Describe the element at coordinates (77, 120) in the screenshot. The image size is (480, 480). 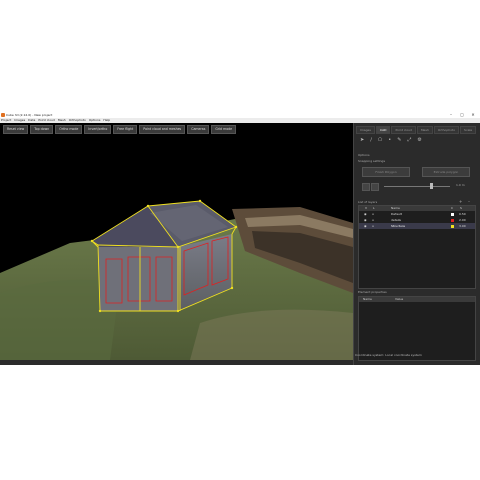
I see `menu-orthophoto: Orthophoto` at that location.